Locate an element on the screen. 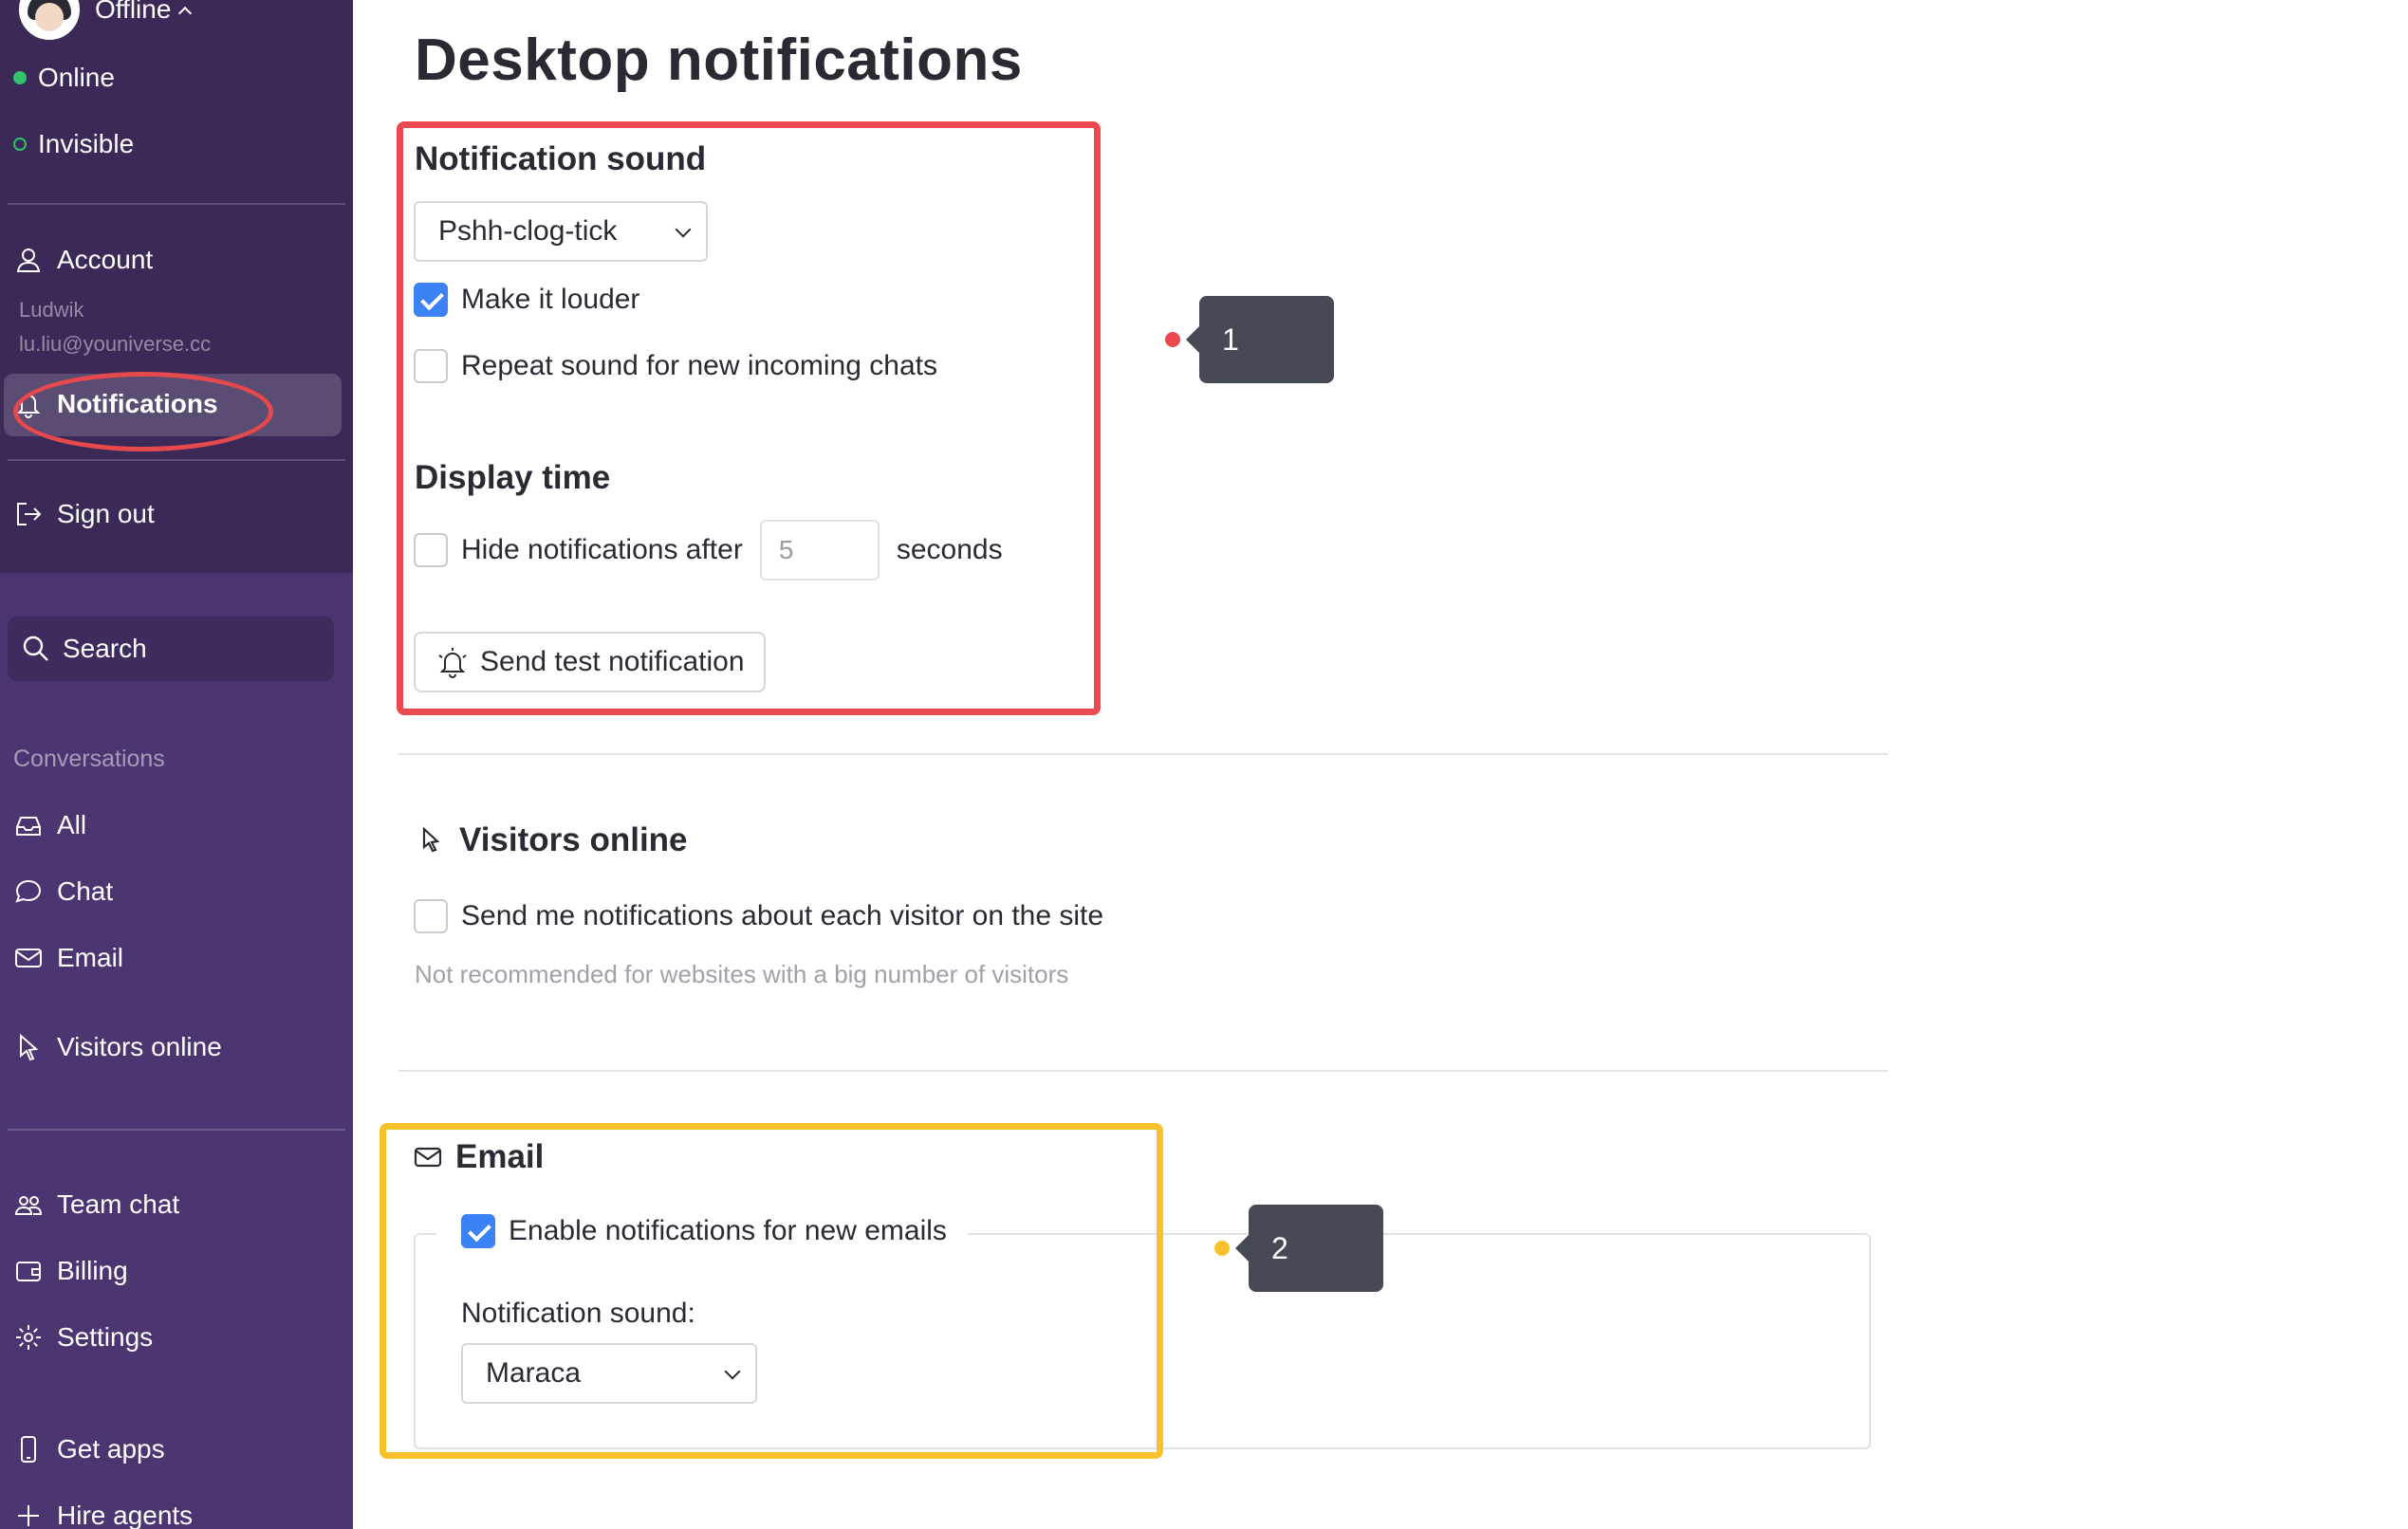  callout-label: 1 is located at coordinates (1230, 339).